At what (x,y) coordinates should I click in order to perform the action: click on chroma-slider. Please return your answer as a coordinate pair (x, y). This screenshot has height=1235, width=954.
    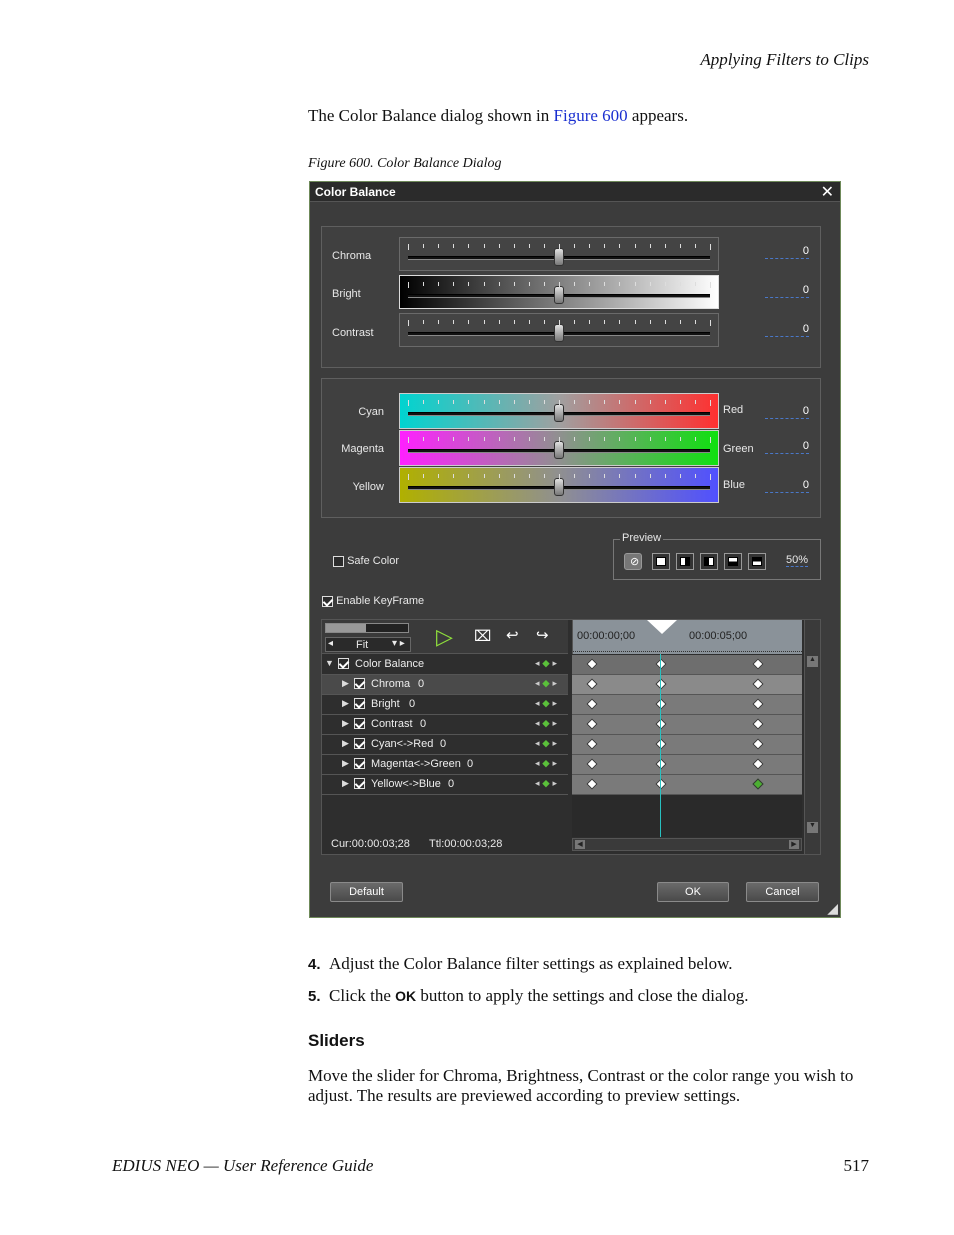
    Looking at the image, I should click on (559, 254).